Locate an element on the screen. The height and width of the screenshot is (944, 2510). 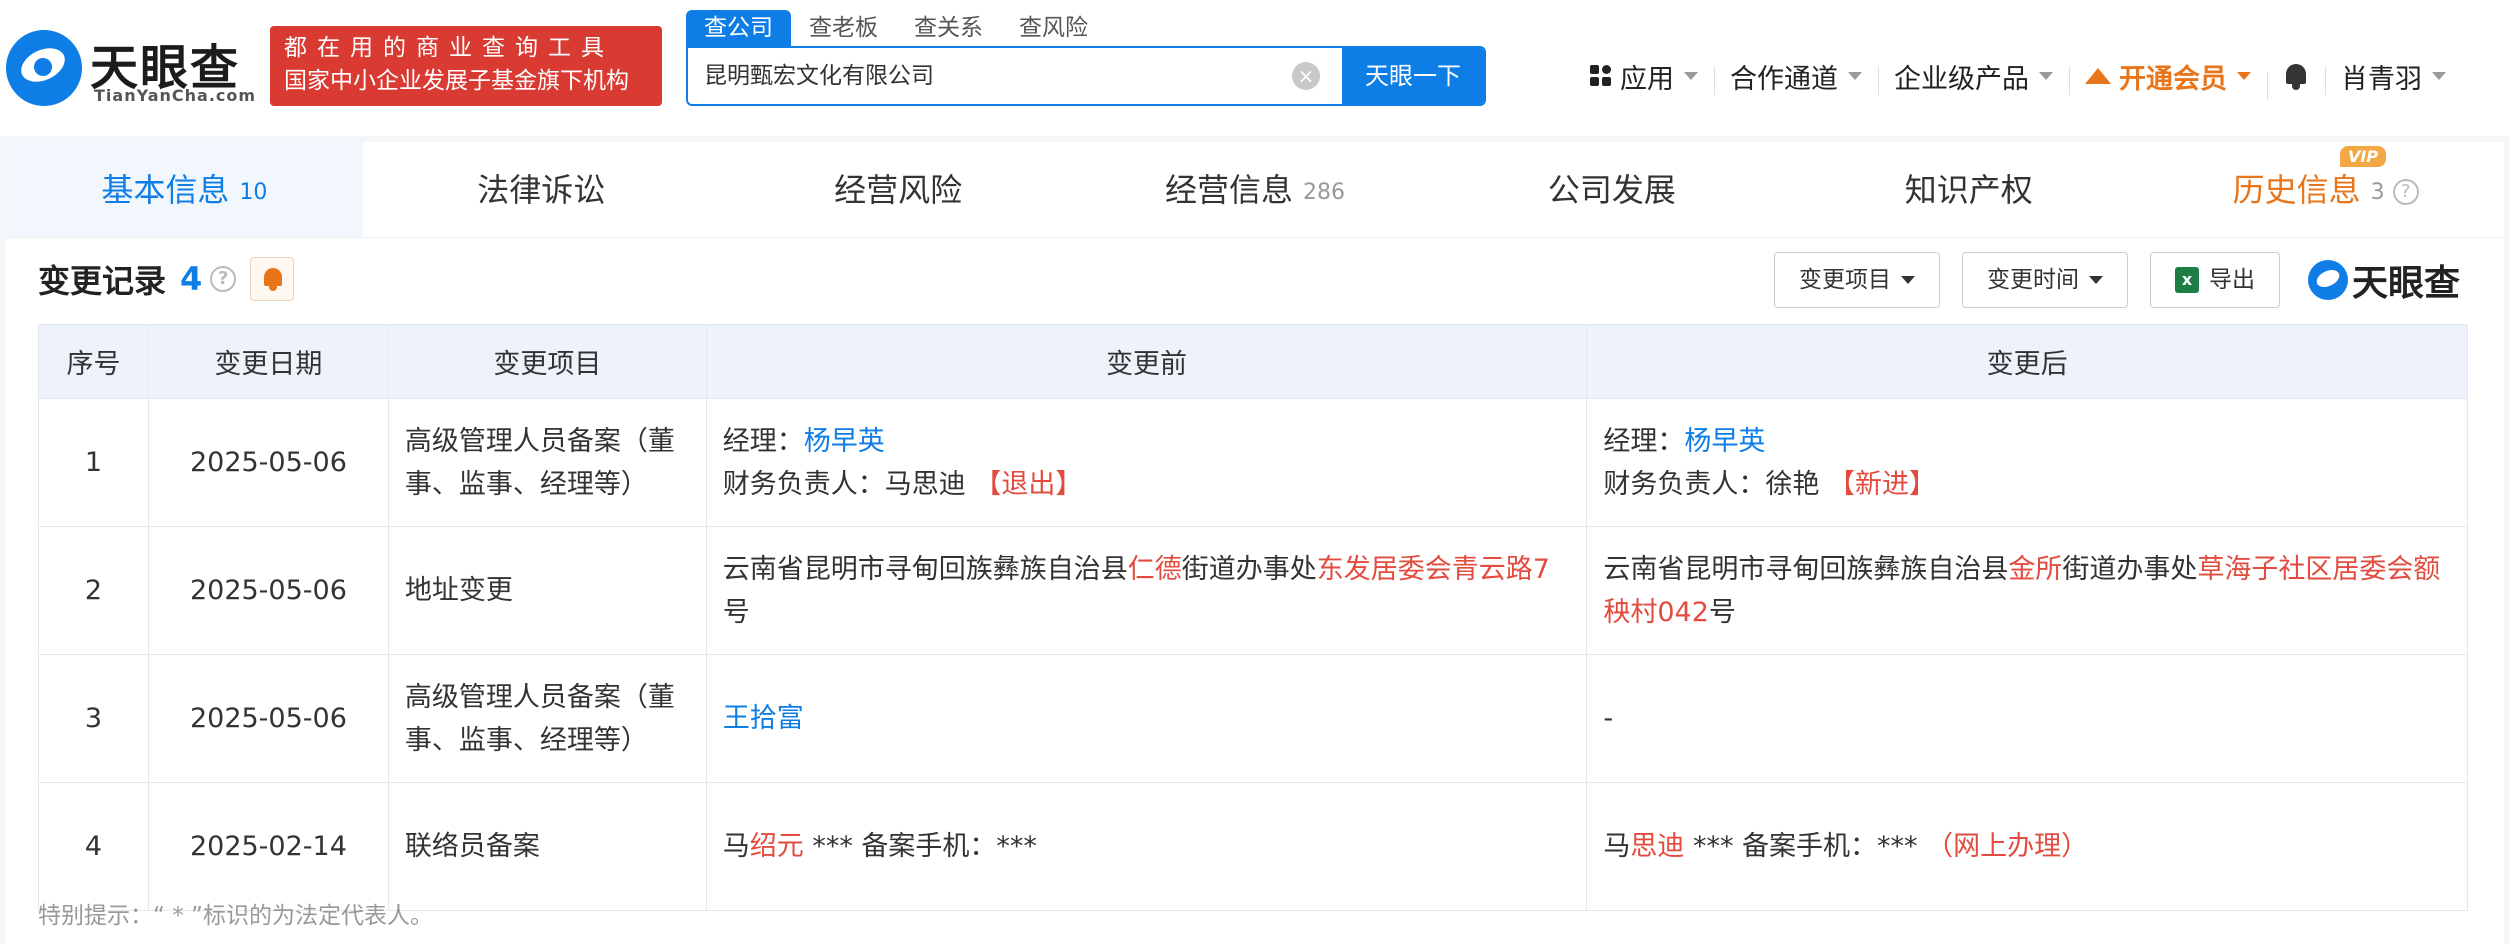
filter-change-time-button: 变更时间 is located at coordinates (2045, 280).